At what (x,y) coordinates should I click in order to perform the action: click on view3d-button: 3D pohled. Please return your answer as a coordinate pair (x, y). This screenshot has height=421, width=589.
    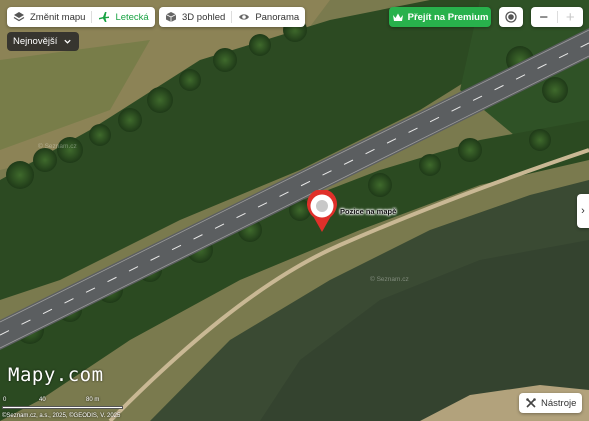
    Looking at the image, I should click on (195, 17).